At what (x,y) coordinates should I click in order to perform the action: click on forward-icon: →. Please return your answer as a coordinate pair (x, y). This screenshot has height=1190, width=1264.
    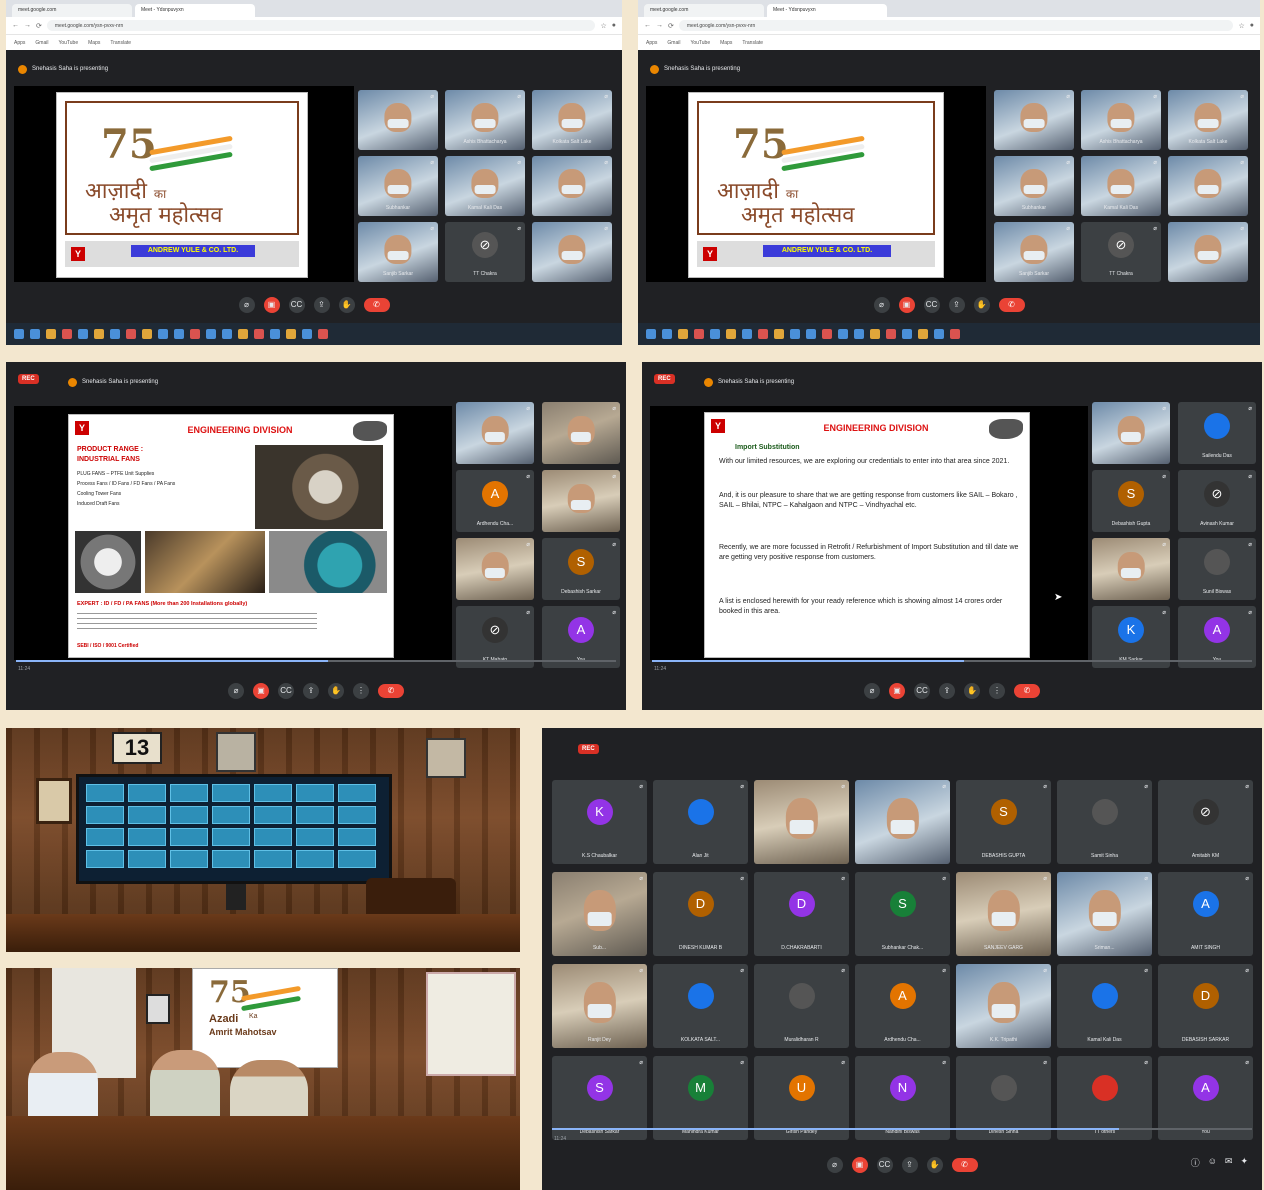
    Looking at the image, I should click on (27, 25).